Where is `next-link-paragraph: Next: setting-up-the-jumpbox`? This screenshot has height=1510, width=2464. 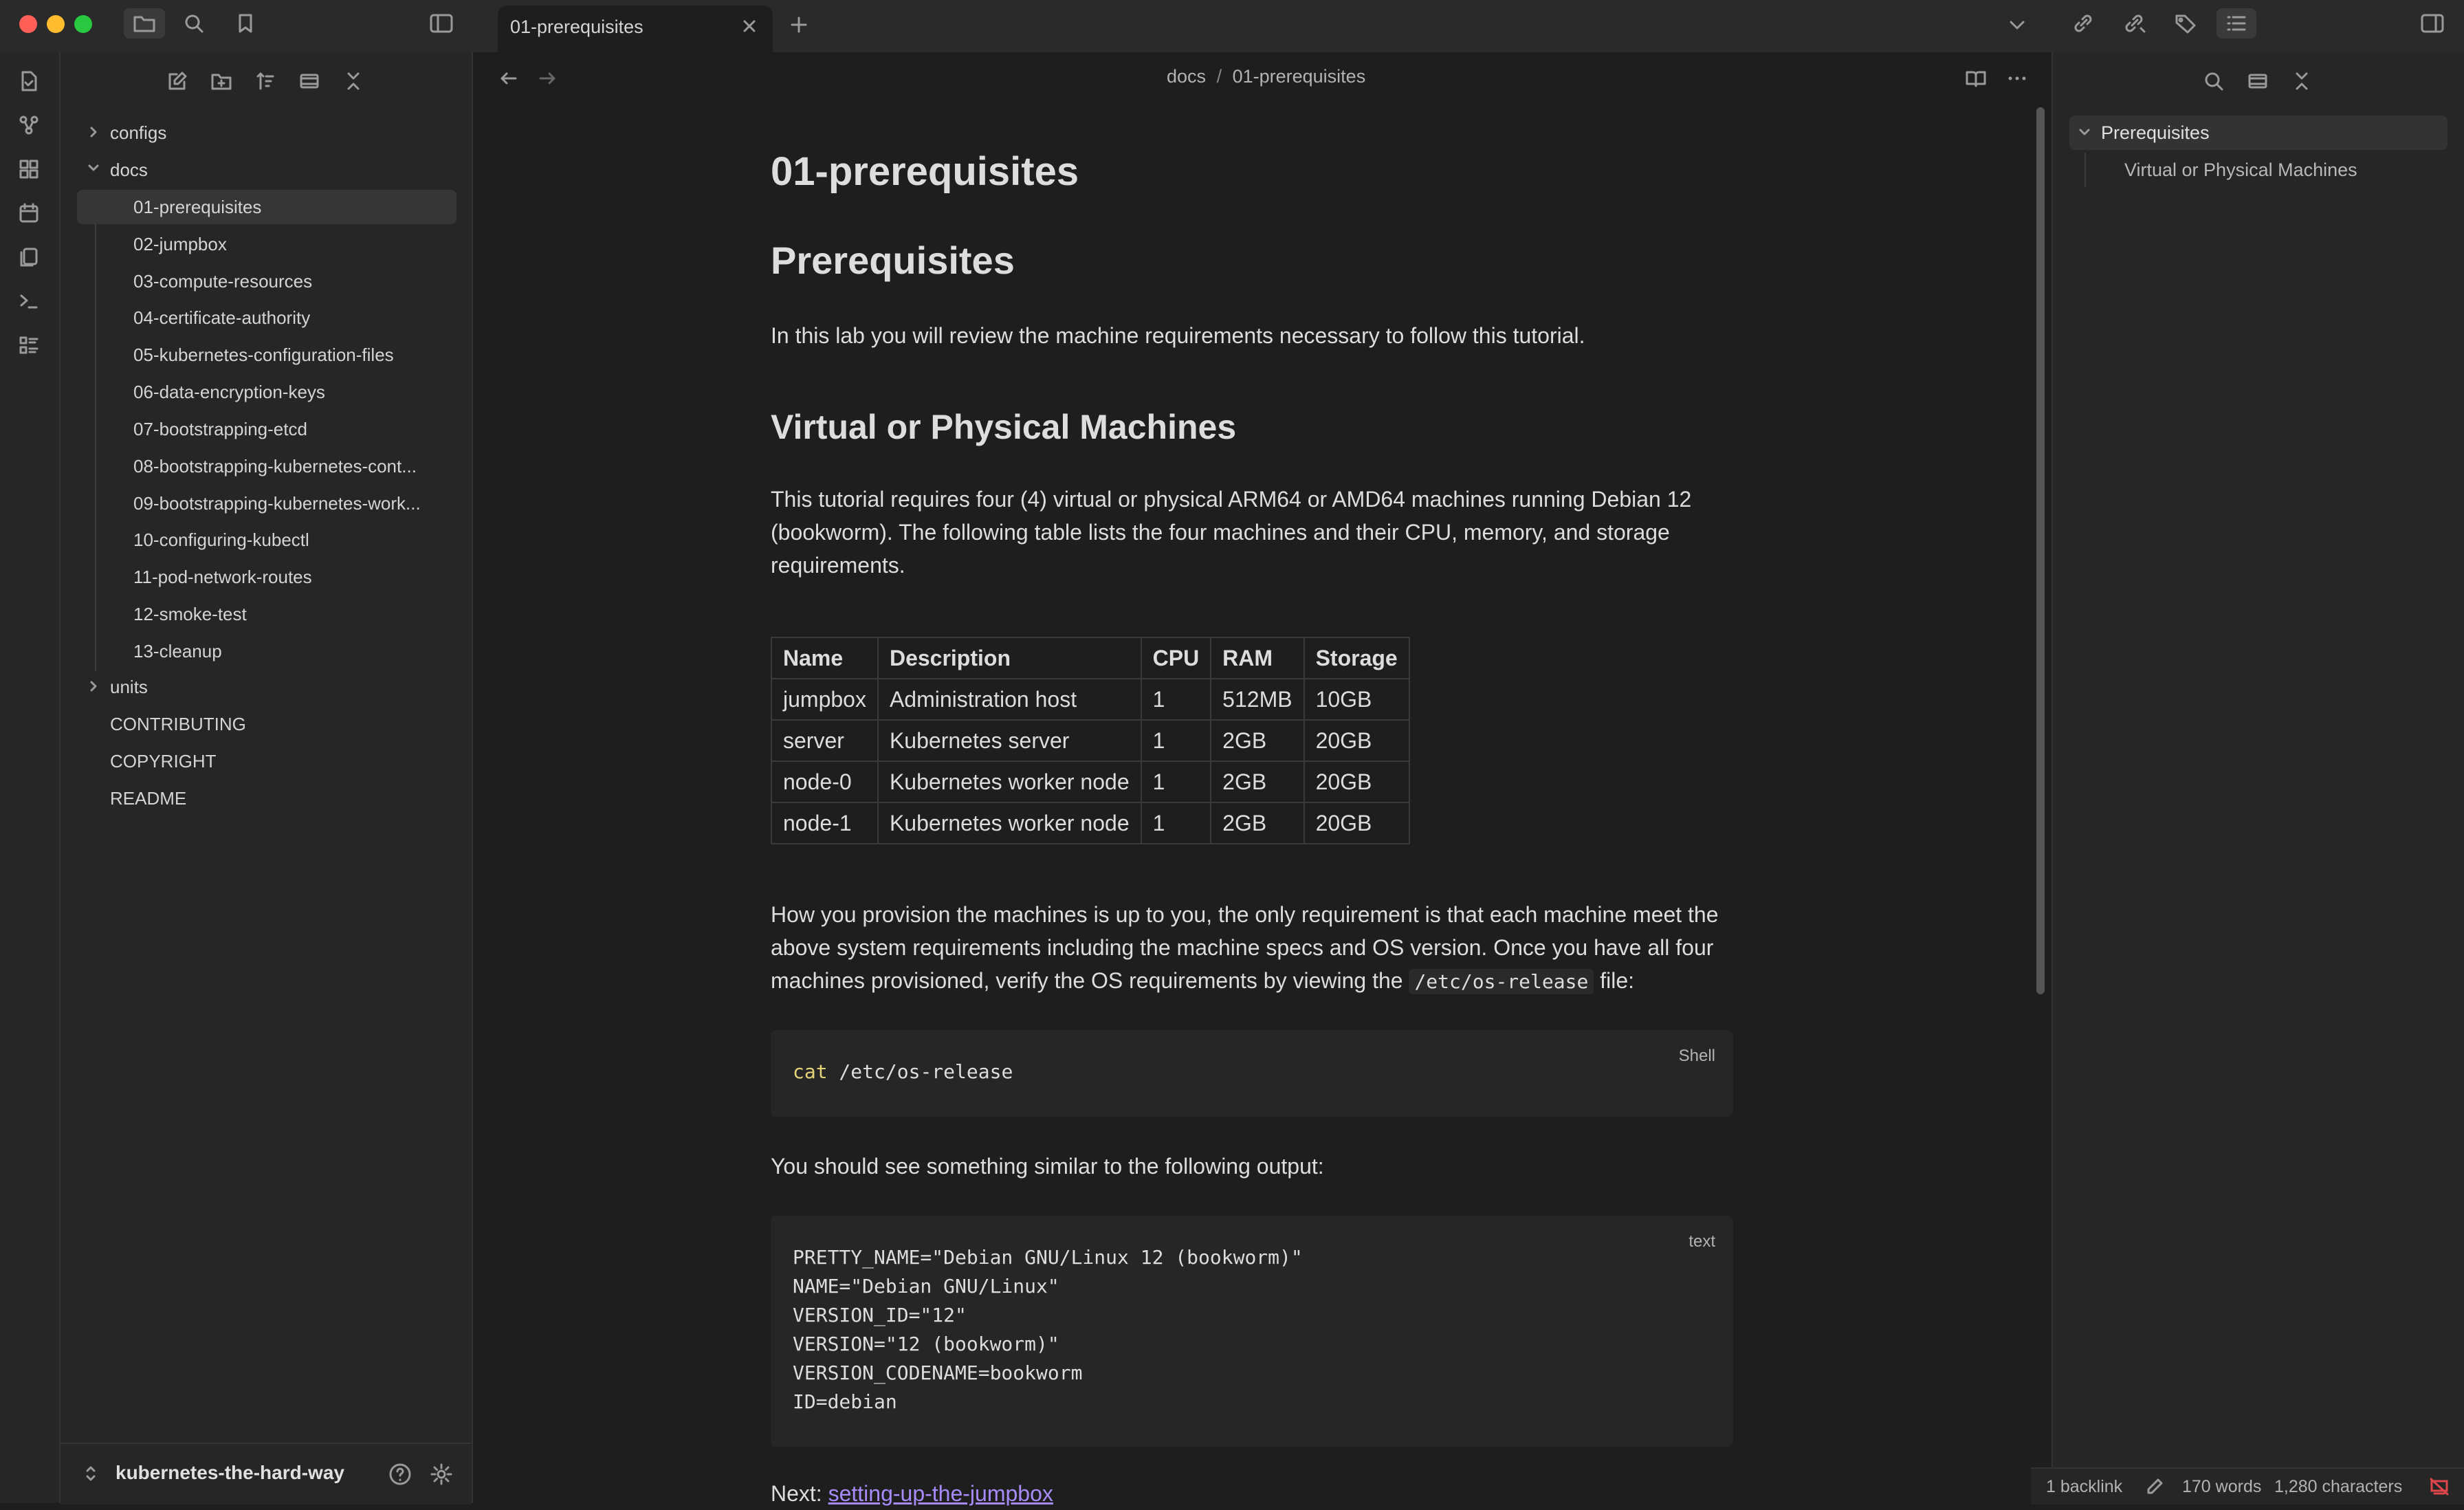 next-link-paragraph: Next: setting-up-the-jumpbox is located at coordinates (1252, 1494).